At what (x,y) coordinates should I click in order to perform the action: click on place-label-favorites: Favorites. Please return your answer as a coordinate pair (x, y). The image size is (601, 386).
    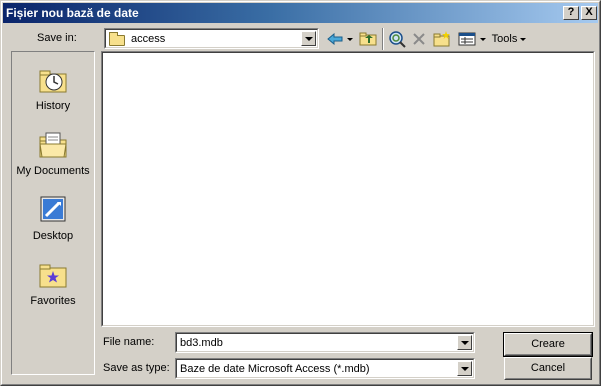
    Looking at the image, I should click on (53, 301).